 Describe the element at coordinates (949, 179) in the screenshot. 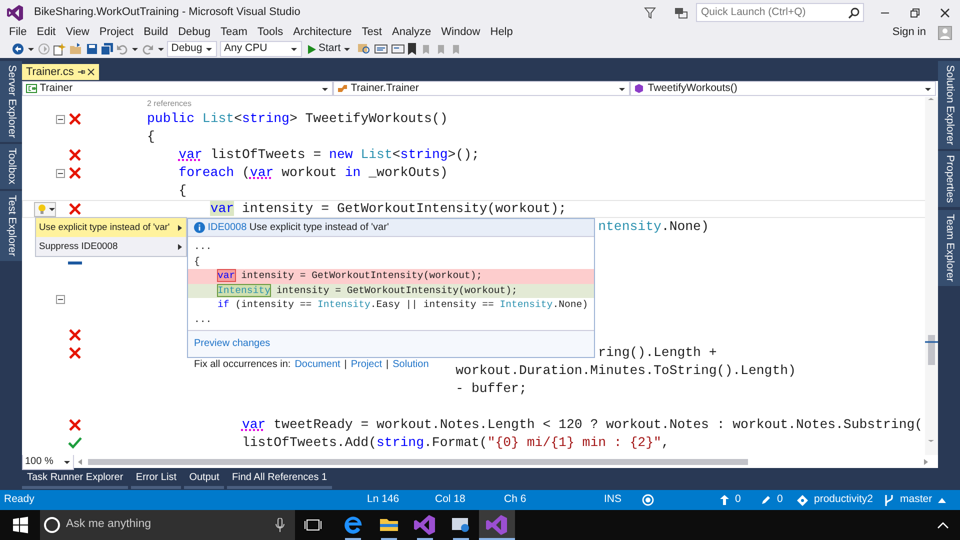

I see `tool-window-tab: Properties` at that location.